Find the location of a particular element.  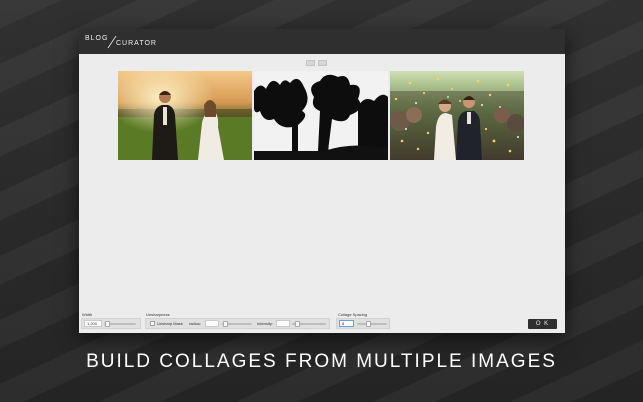

width-field: 1,200 is located at coordinates (93, 323).